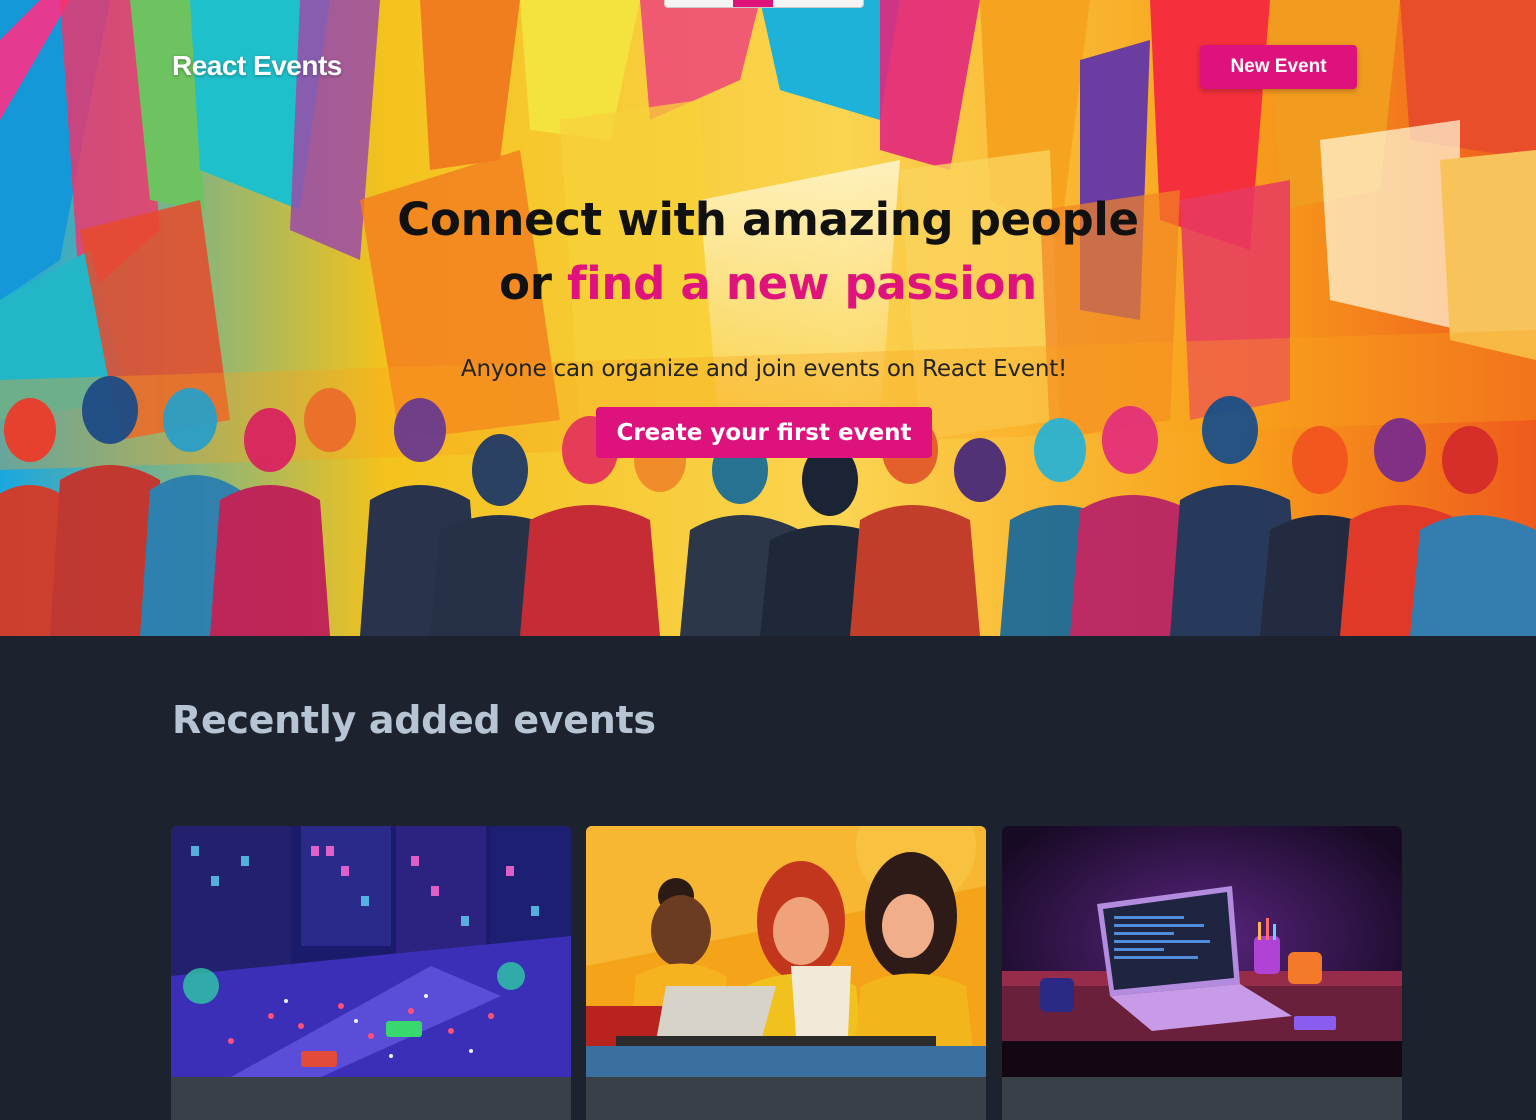 Image resolution: width=1536 pixels, height=1120 pixels. What do you see at coordinates (371, 951) in the screenshot?
I see `night-city-illustration` at bounding box center [371, 951].